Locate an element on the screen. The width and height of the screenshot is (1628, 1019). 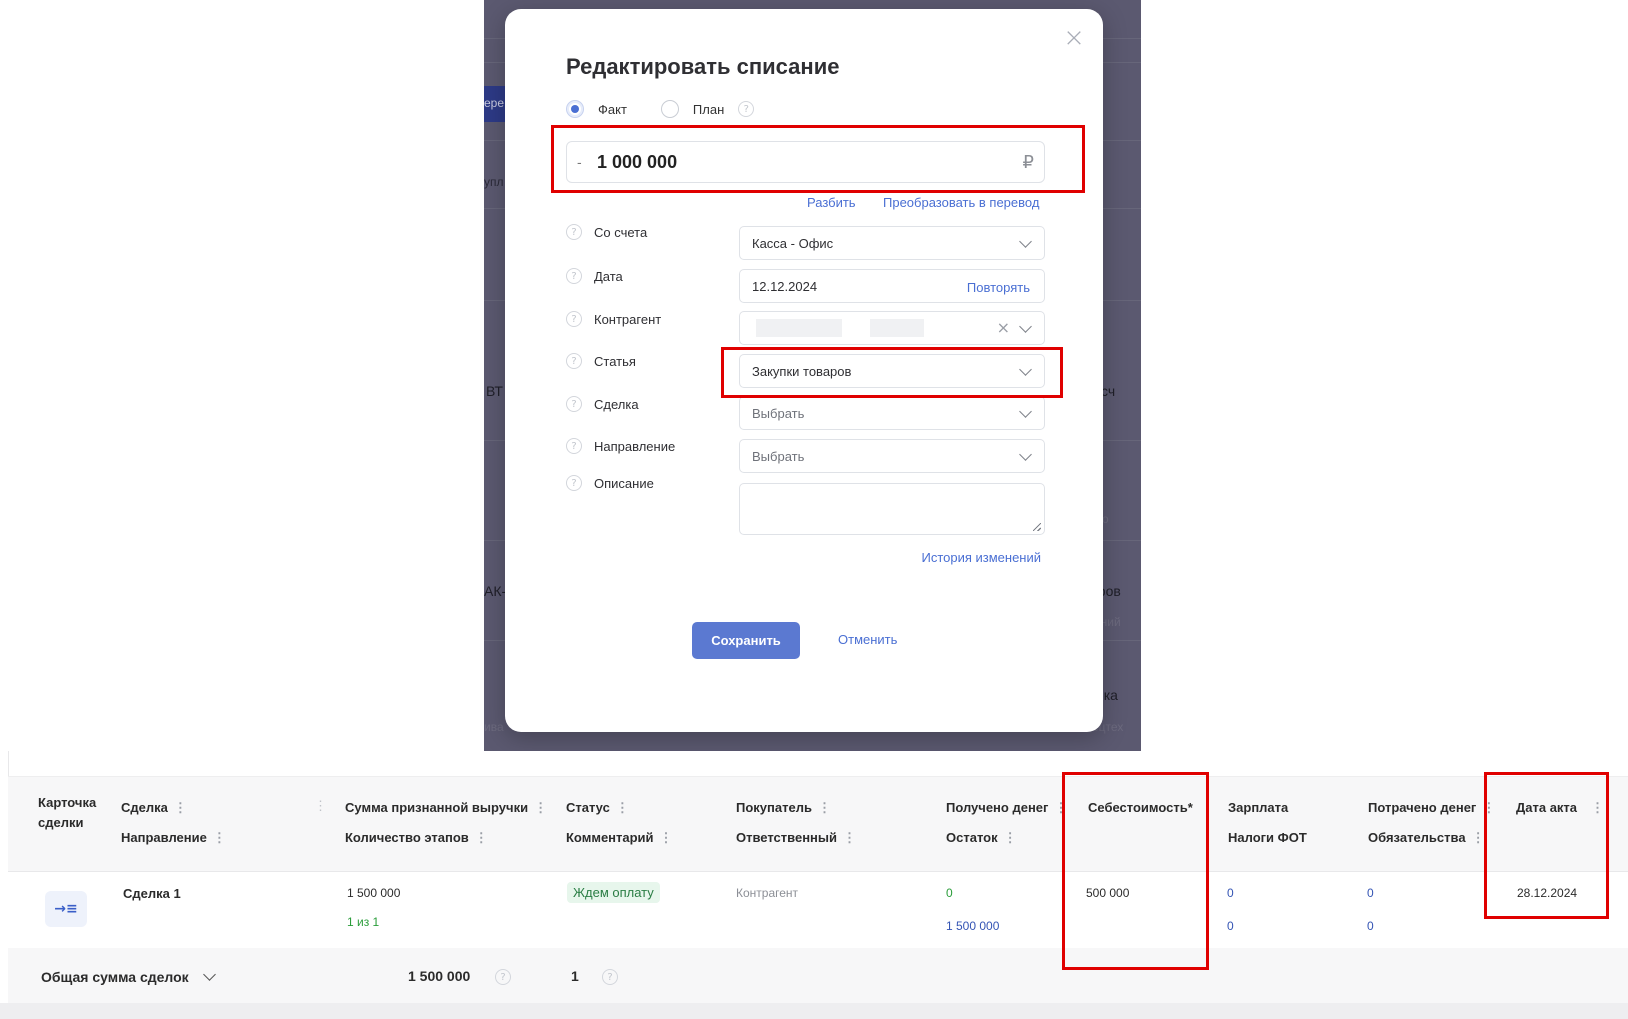
direction-select: Выбрать is located at coordinates (892, 456).